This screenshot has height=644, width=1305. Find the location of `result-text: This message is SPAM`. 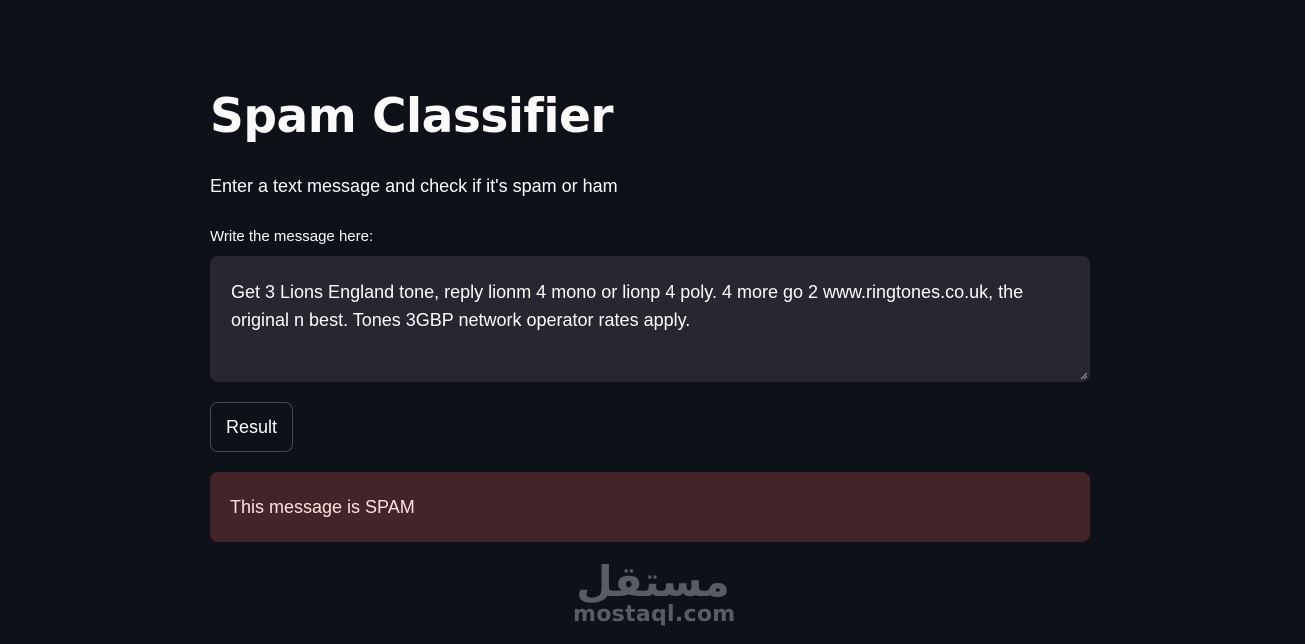

result-text: This message is SPAM is located at coordinates (322, 507).